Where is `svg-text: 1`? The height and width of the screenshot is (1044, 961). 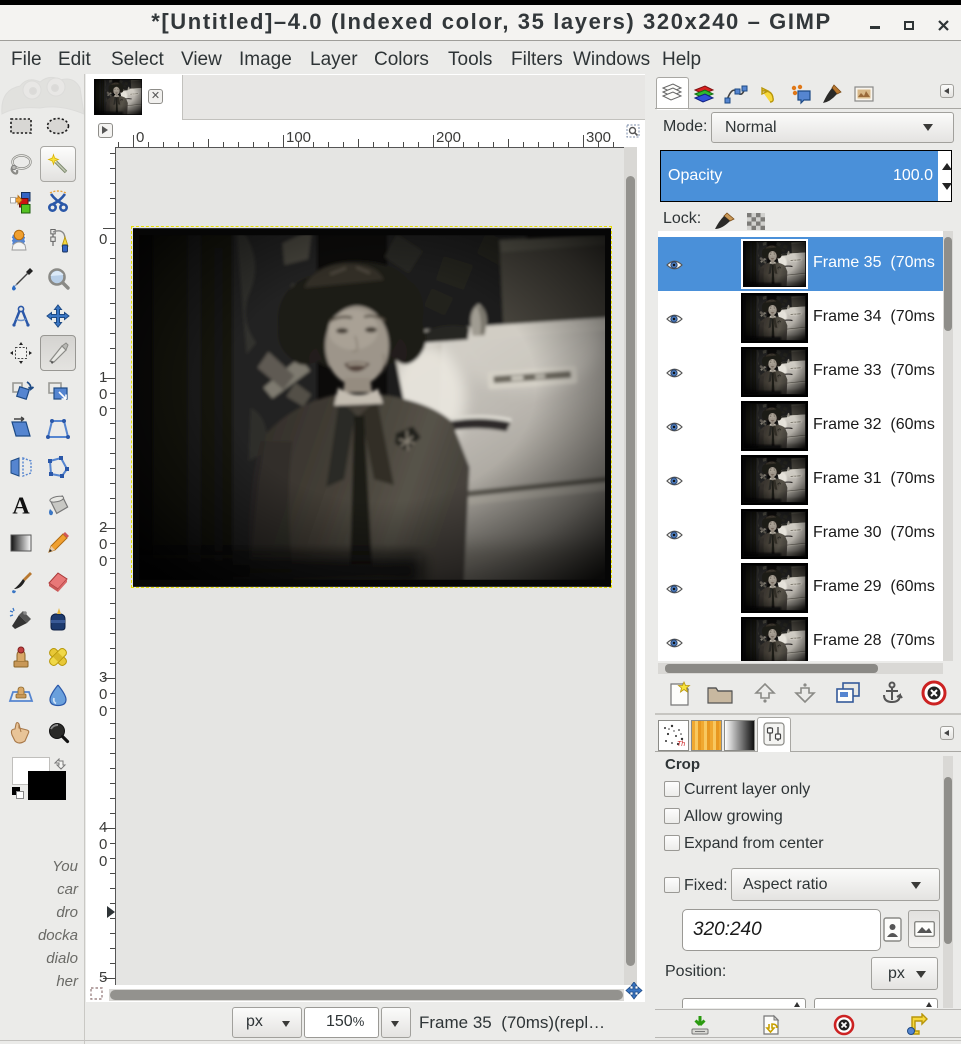 svg-text: 1 is located at coordinates (103, 377).